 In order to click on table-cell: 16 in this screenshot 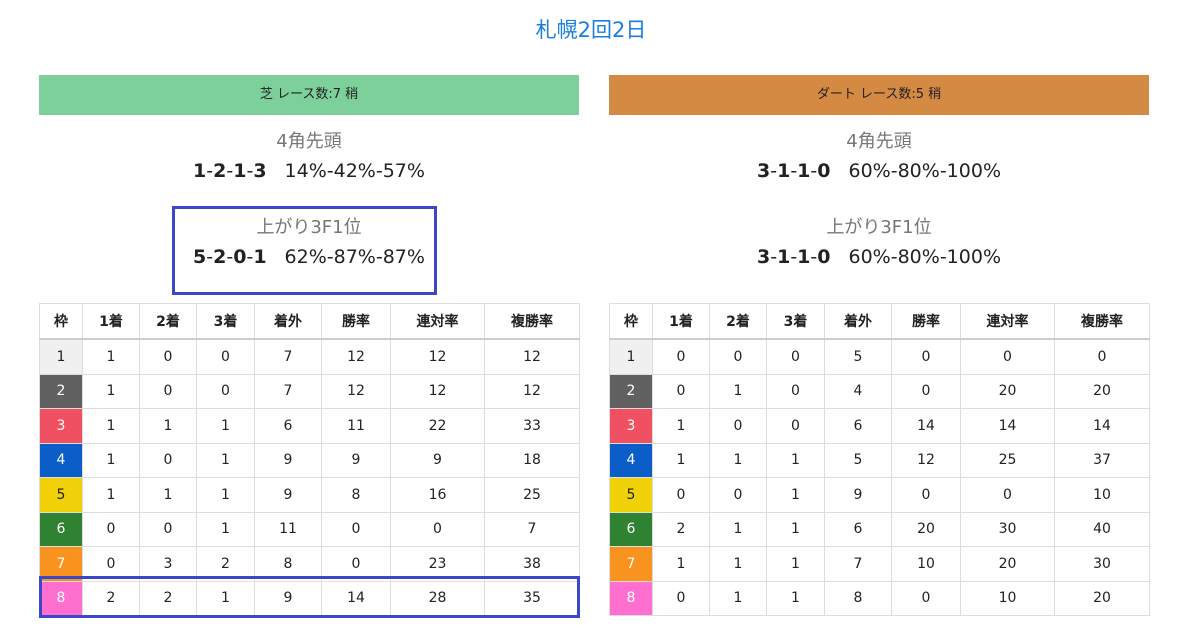, I will do `click(437, 495)`.